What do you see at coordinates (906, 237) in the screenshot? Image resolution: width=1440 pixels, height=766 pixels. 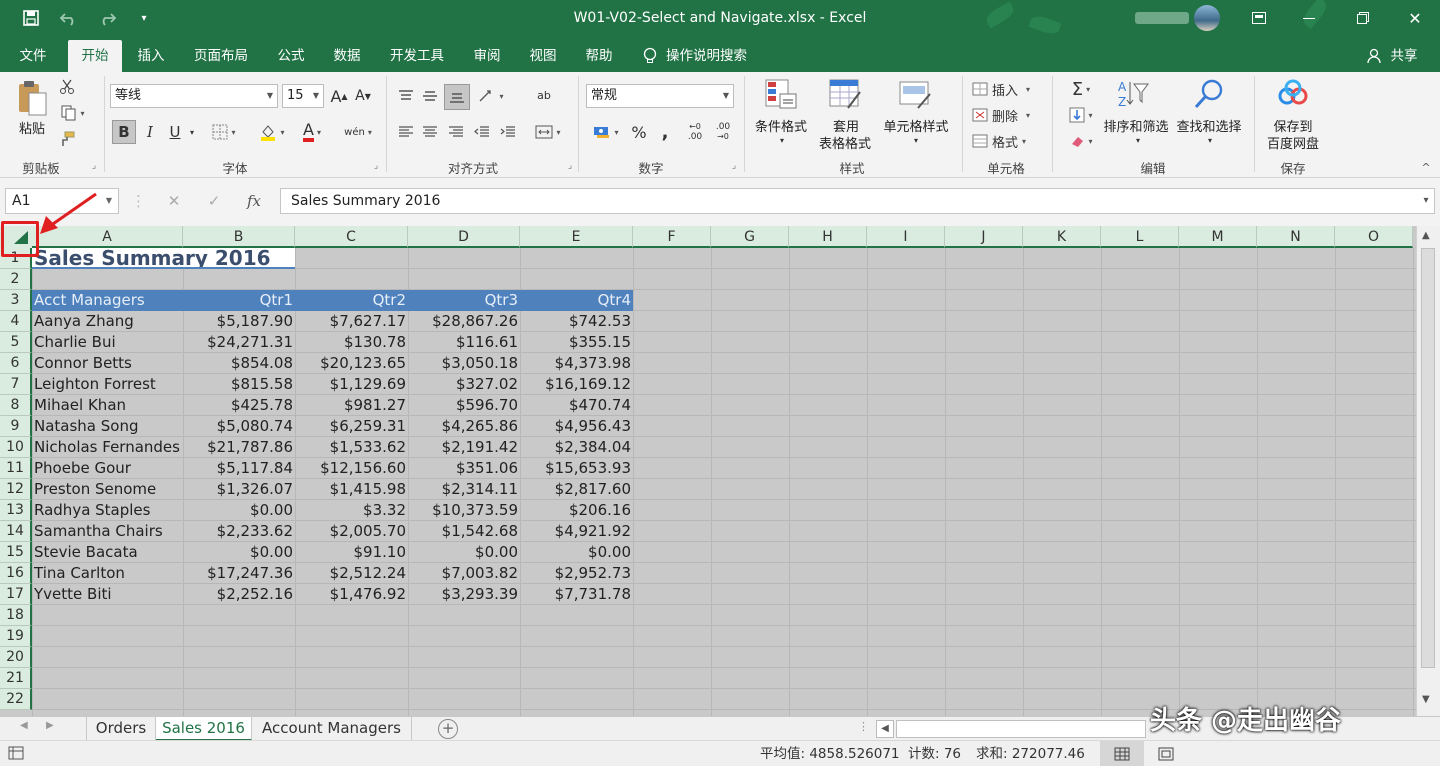 I see `column-header-i: I` at bounding box center [906, 237].